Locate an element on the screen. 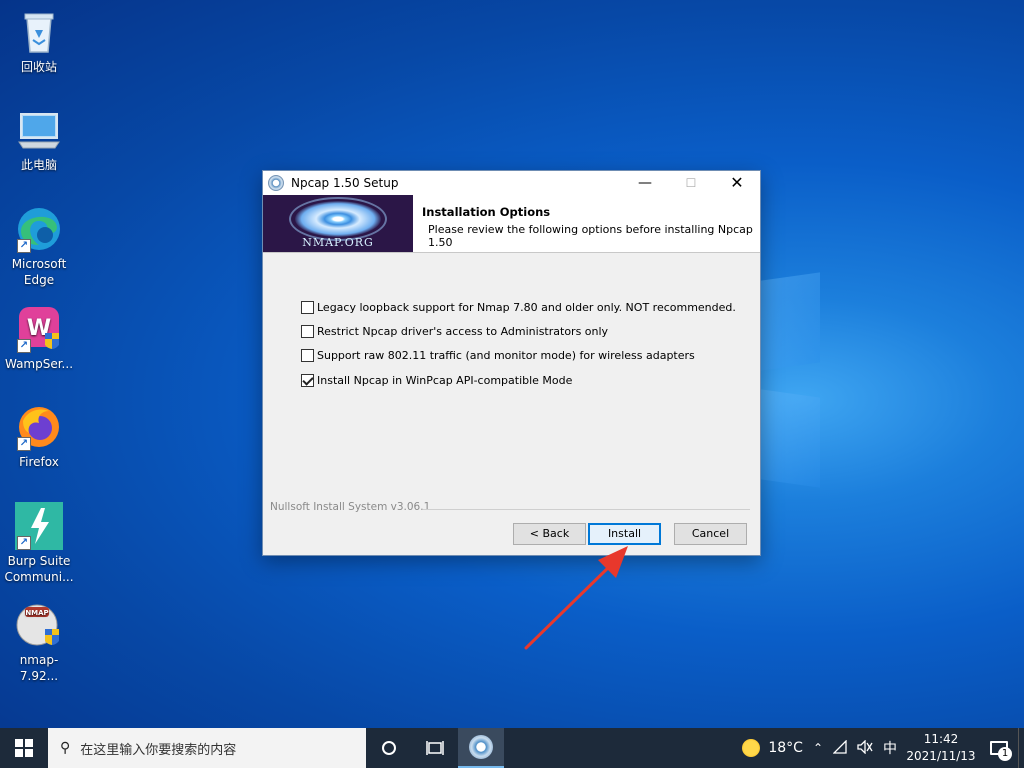 This screenshot has width=1024, height=768. header-title: Installation Options is located at coordinates (486, 212).